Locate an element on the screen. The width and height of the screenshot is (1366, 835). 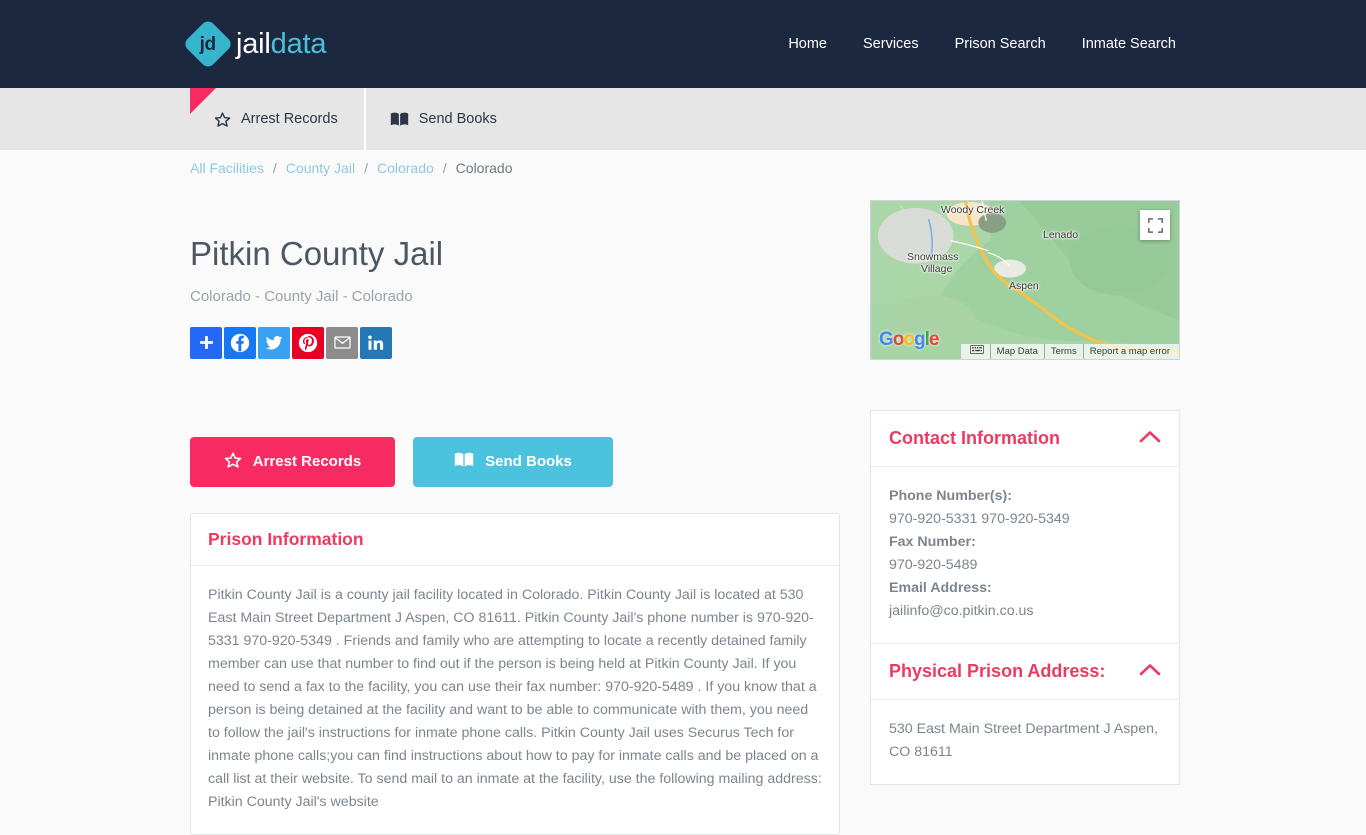
brand-word-jail: jail is located at coordinates (253, 43).